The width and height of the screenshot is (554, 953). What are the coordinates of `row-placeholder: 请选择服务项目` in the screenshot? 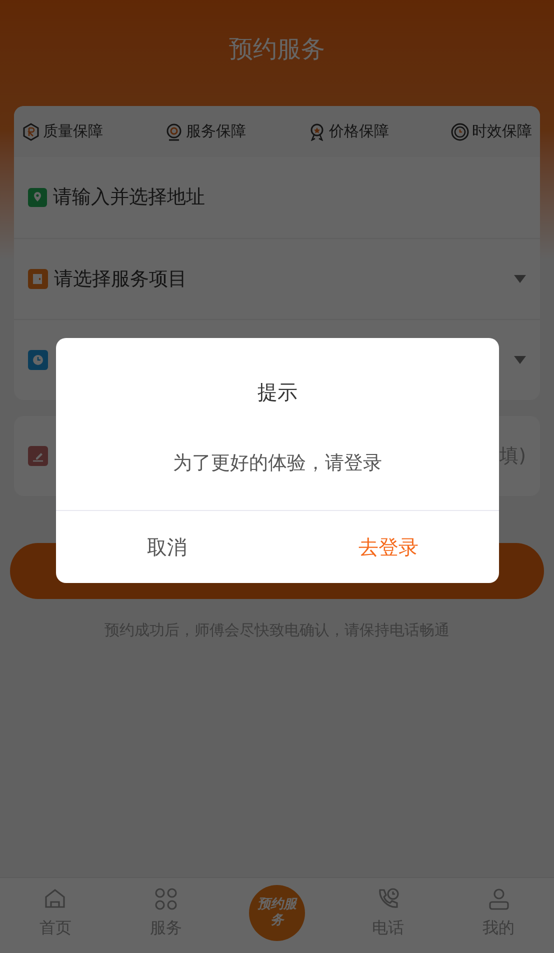 It's located at (120, 279).